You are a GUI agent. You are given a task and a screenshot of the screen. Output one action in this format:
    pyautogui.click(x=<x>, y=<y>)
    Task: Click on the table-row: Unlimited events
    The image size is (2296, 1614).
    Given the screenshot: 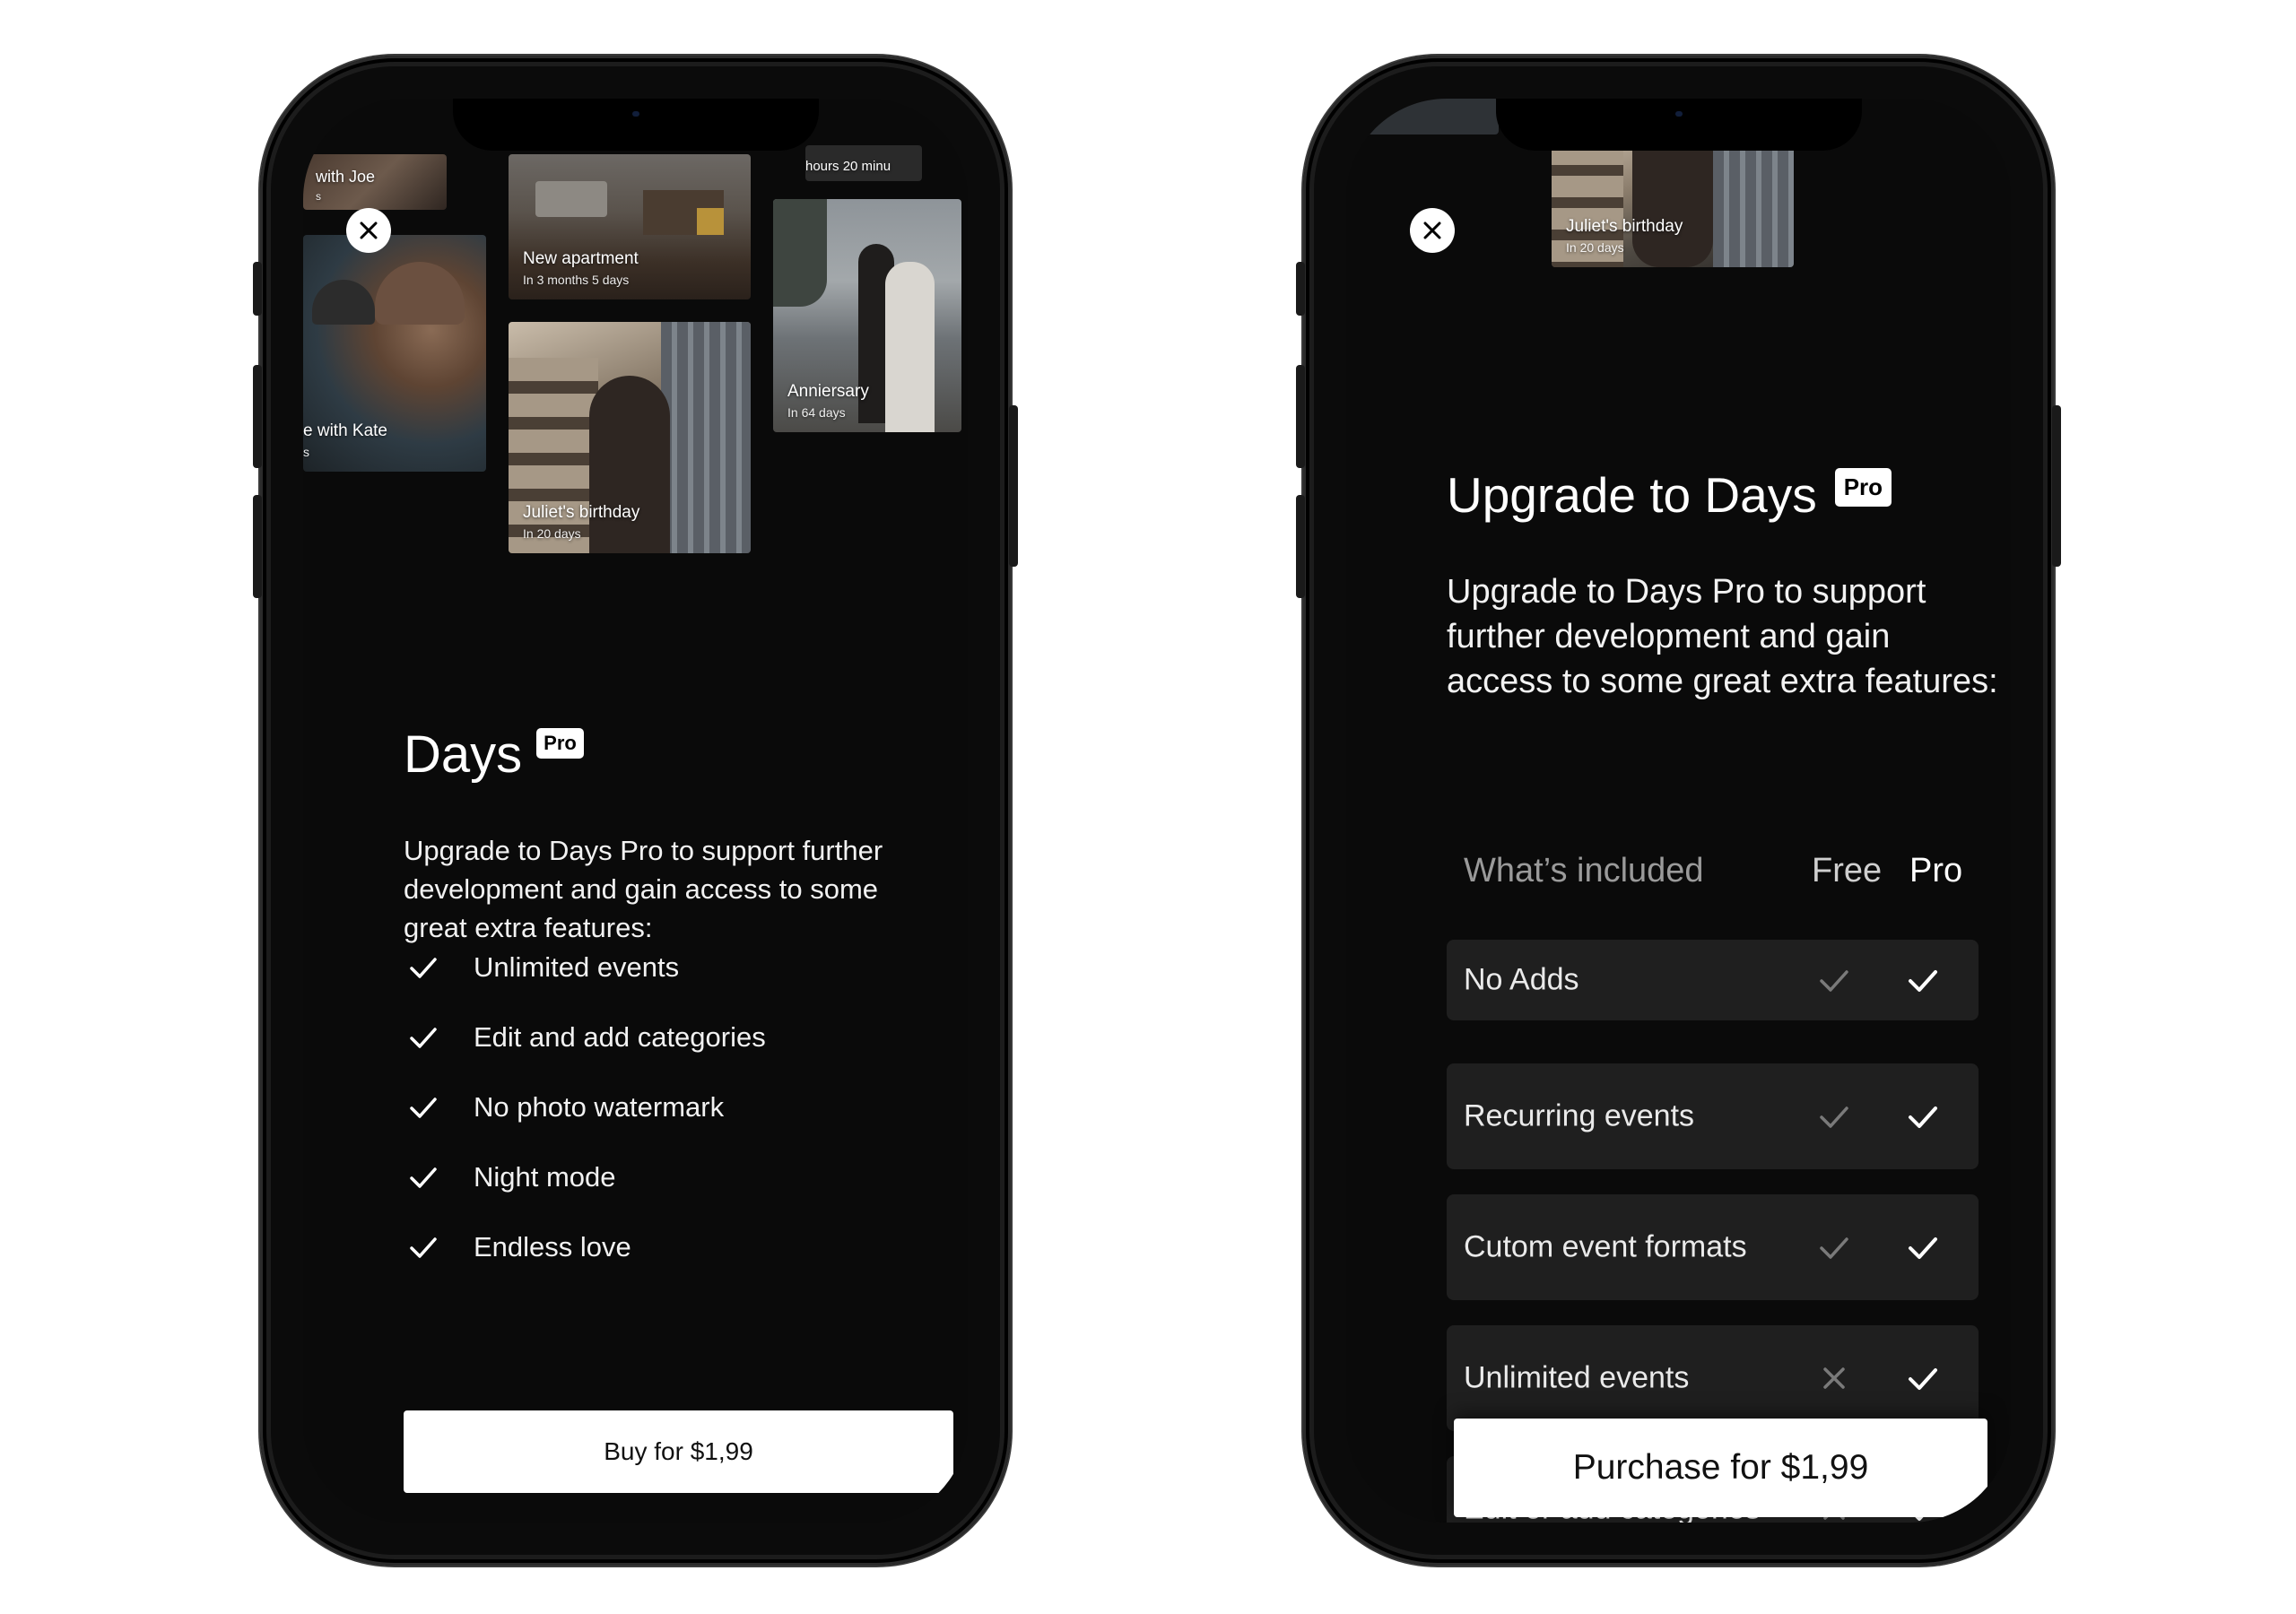 What is the action you would take?
    pyautogui.click(x=1713, y=1378)
    